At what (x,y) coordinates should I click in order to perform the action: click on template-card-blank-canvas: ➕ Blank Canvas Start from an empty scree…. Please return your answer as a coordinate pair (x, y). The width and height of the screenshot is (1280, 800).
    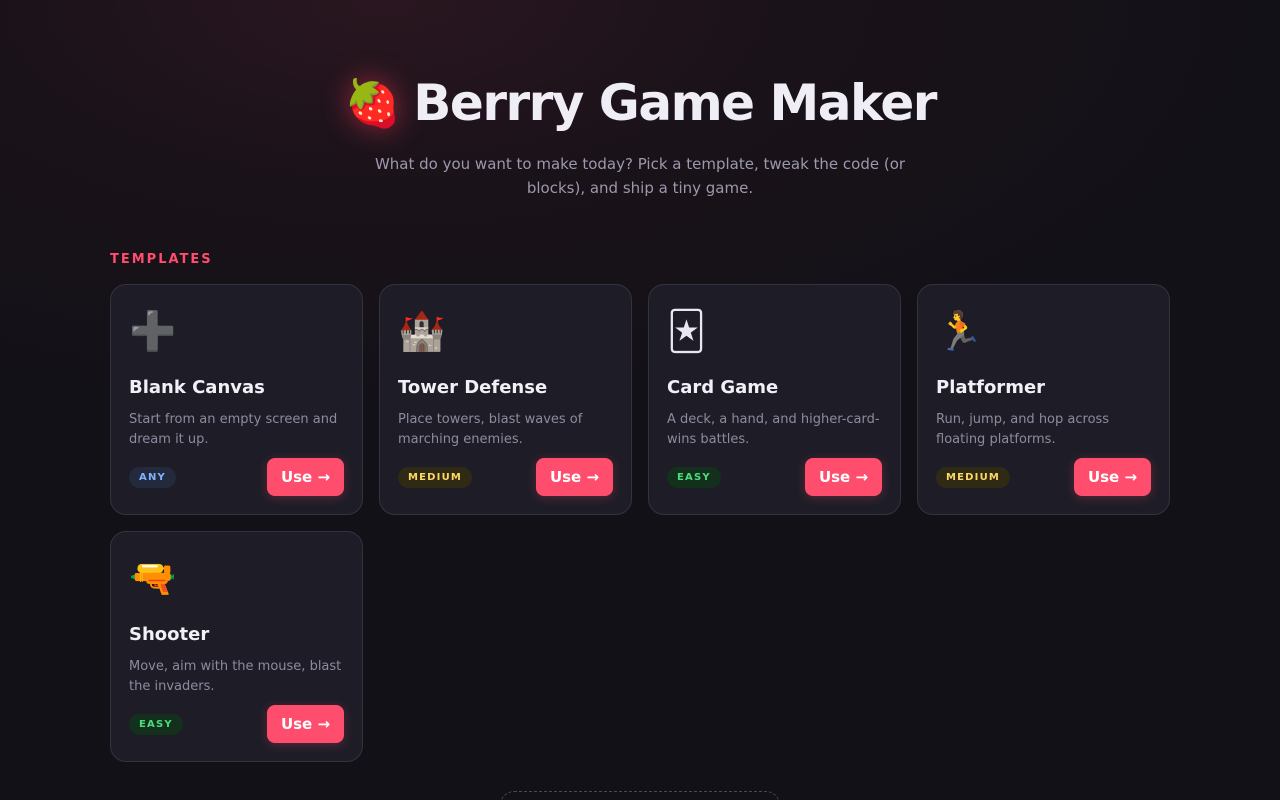
    Looking at the image, I should click on (236, 399).